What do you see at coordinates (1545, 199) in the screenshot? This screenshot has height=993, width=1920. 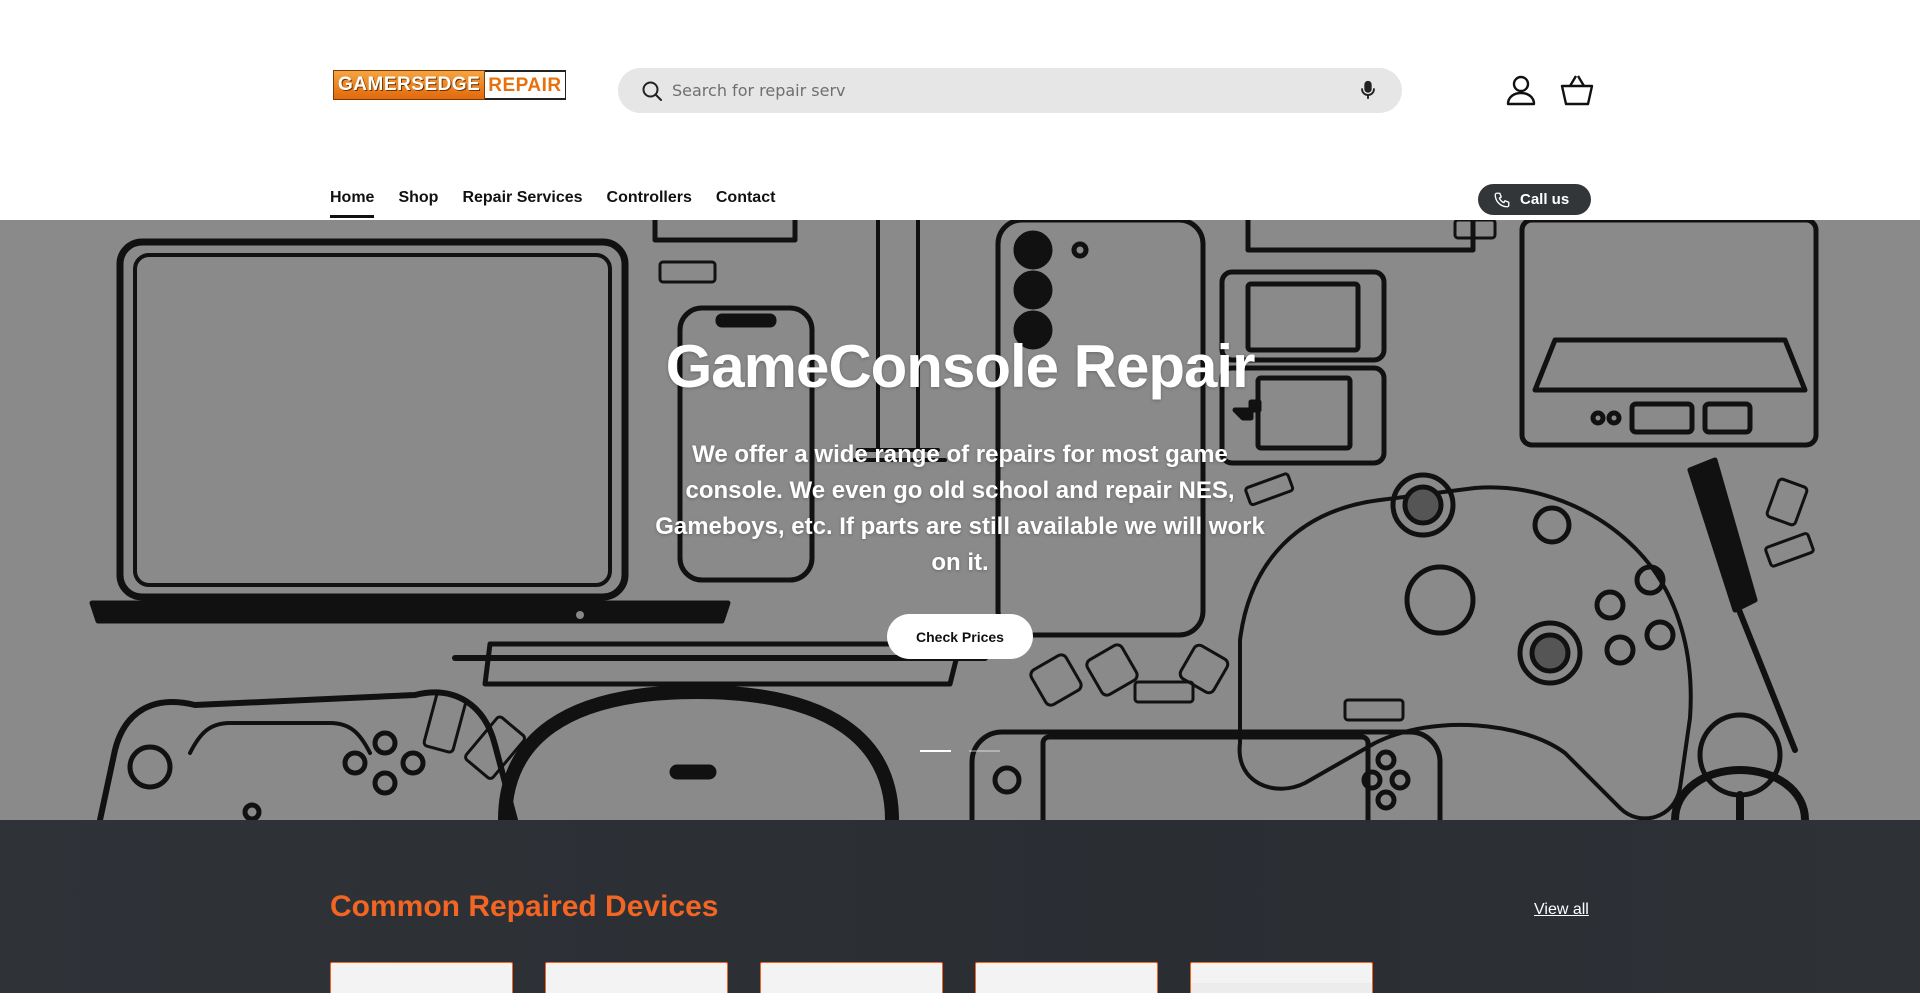 I see `call-us-label: Call us` at bounding box center [1545, 199].